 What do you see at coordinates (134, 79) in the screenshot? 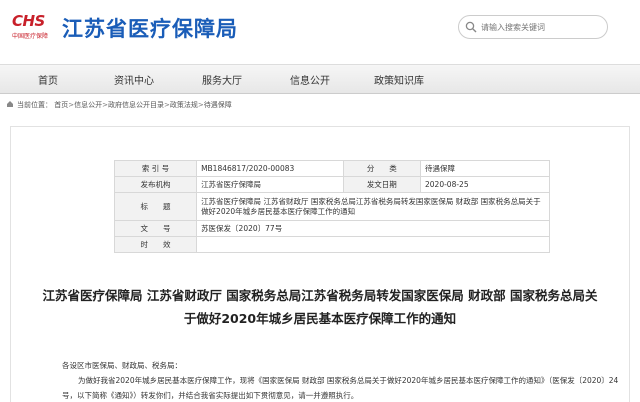
I see `nav-item-news: 资讯中心` at bounding box center [134, 79].